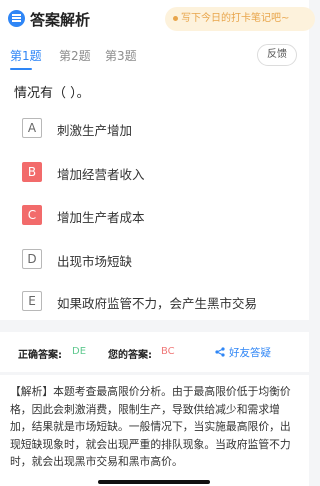  What do you see at coordinates (40, 355) in the screenshot?
I see `correct-answer-label: 正确答案:` at bounding box center [40, 355].